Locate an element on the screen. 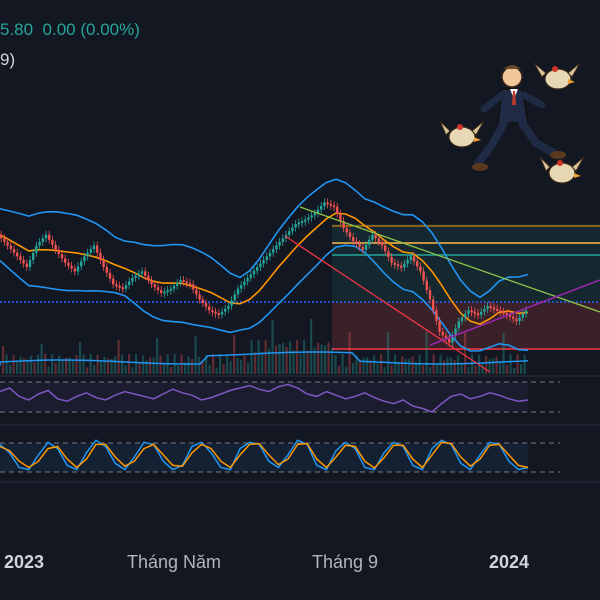  rsi-panel is located at coordinates (280, 397).